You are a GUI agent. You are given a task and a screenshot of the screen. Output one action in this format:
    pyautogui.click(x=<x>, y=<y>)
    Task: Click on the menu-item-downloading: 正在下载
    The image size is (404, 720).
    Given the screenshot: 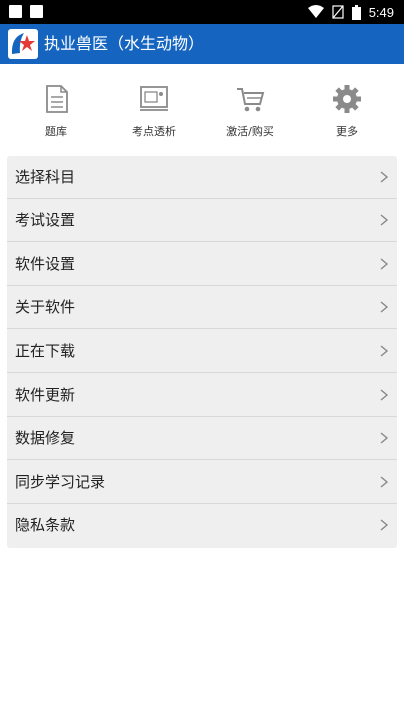 What is the action you would take?
    pyautogui.click(x=202, y=351)
    